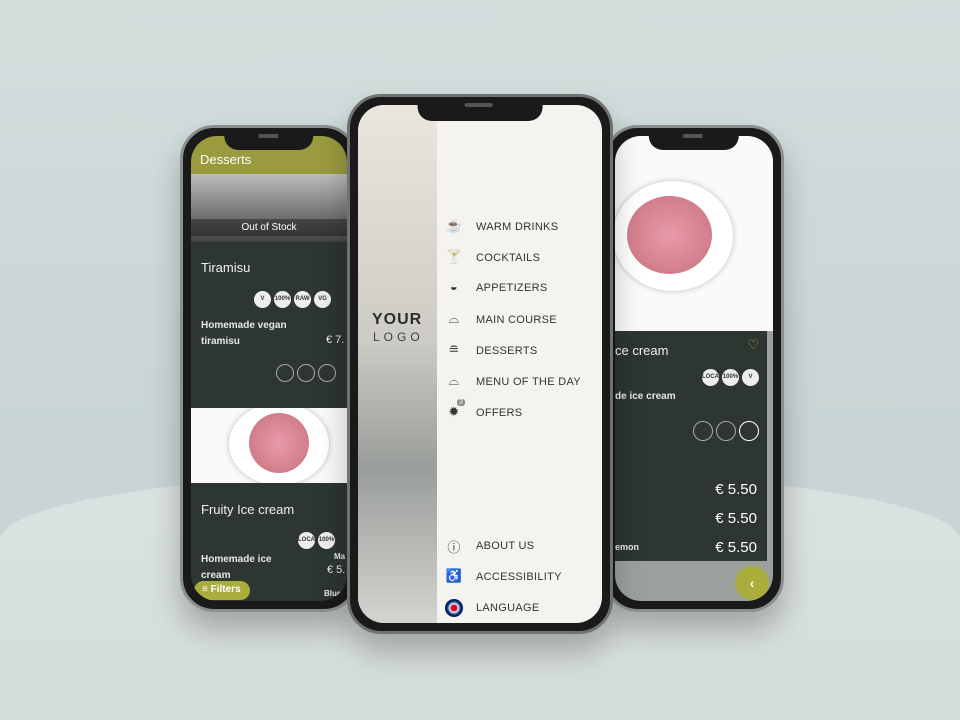 The width and height of the screenshot is (960, 720). What do you see at coordinates (454, 256) in the screenshot?
I see `cocktail-icon: 🍸` at bounding box center [454, 256].